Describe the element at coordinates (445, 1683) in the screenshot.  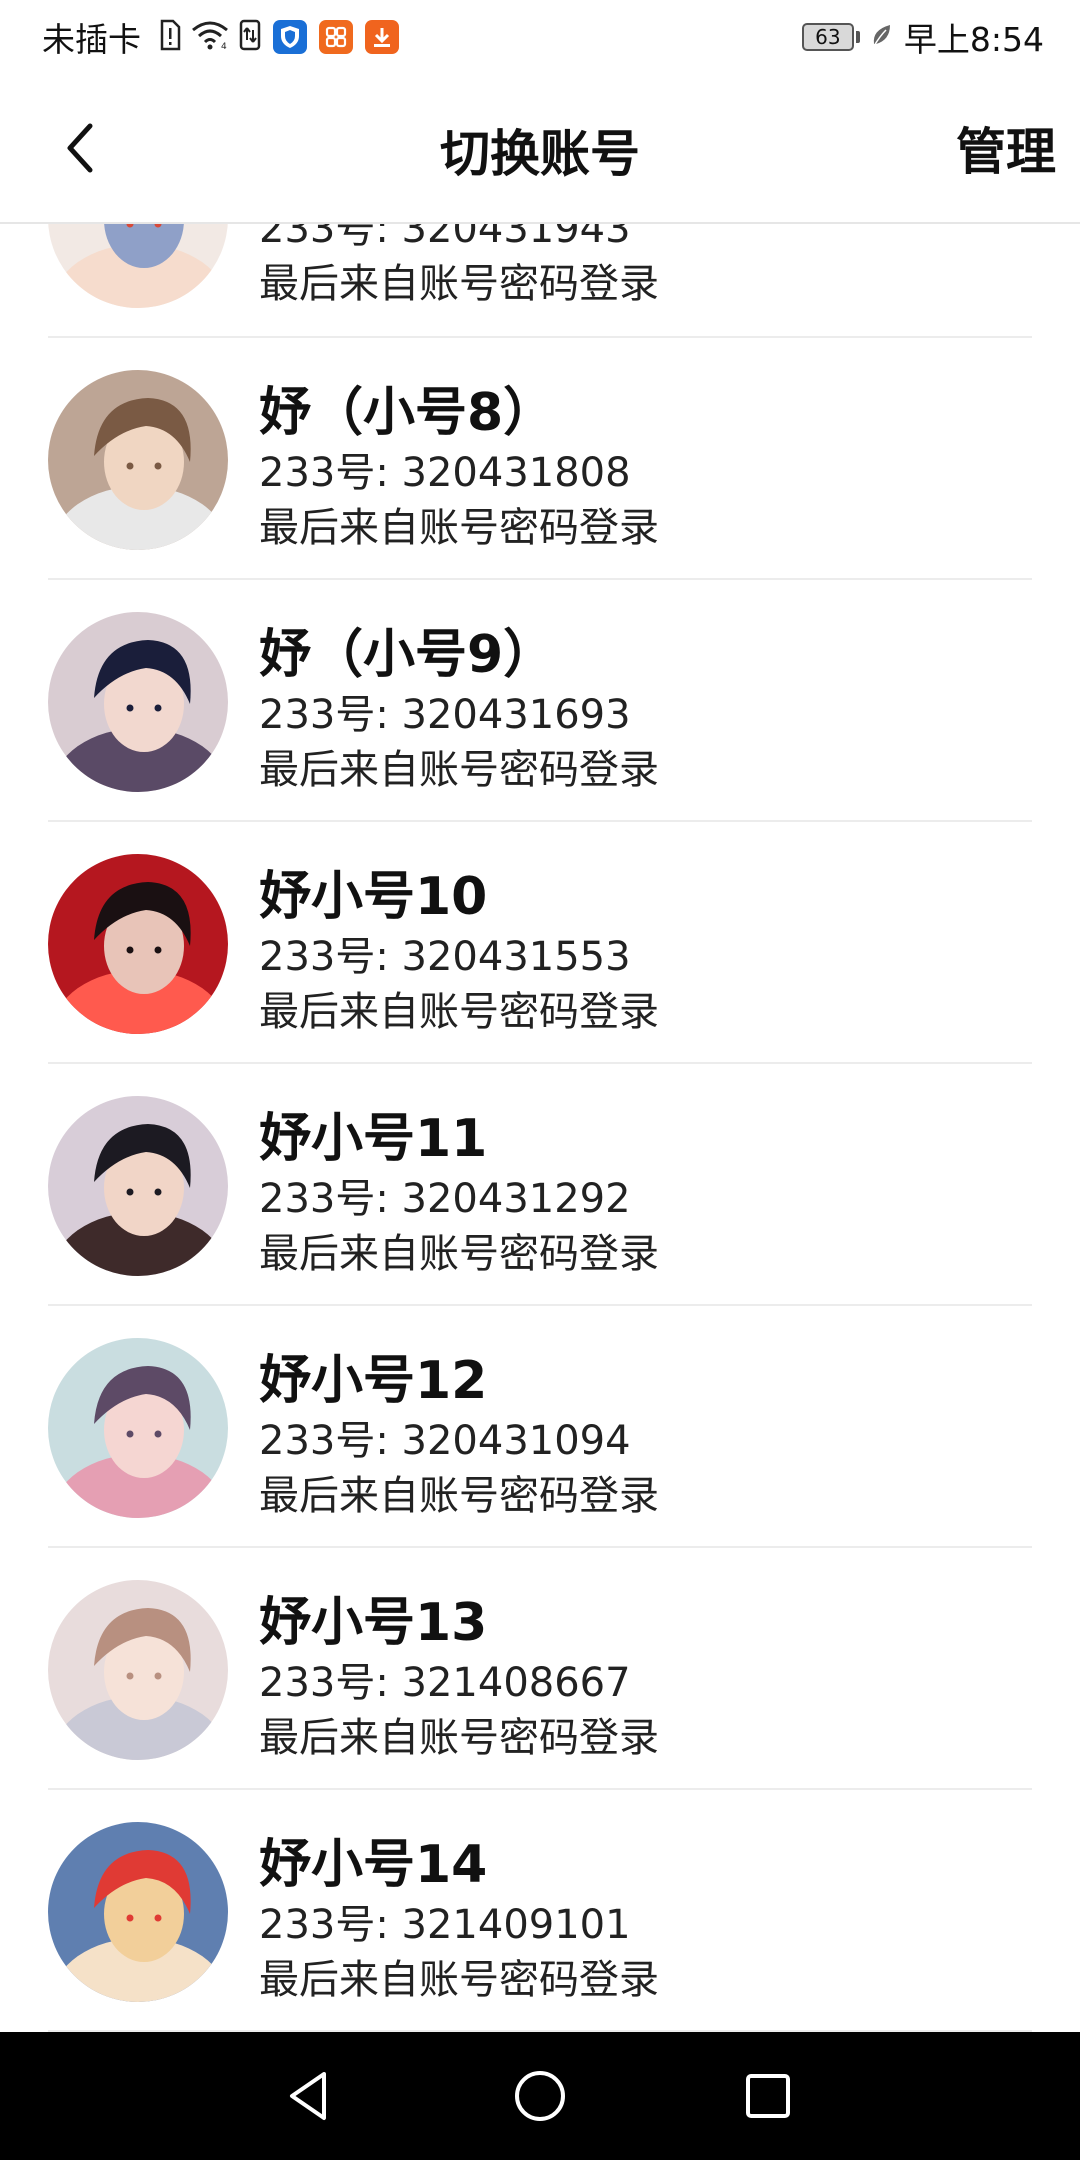
I see `account-id: 233号: 321408667` at that location.